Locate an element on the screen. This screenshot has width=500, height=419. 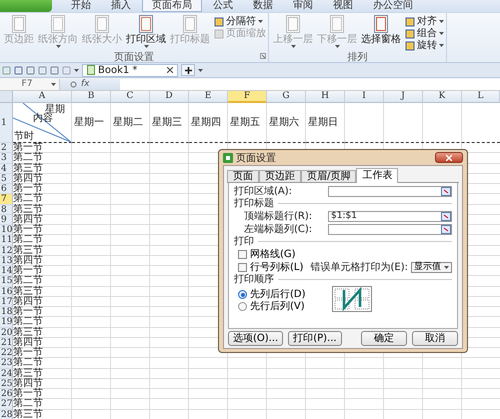
menu-tab: 数据 is located at coordinates (263, 6).